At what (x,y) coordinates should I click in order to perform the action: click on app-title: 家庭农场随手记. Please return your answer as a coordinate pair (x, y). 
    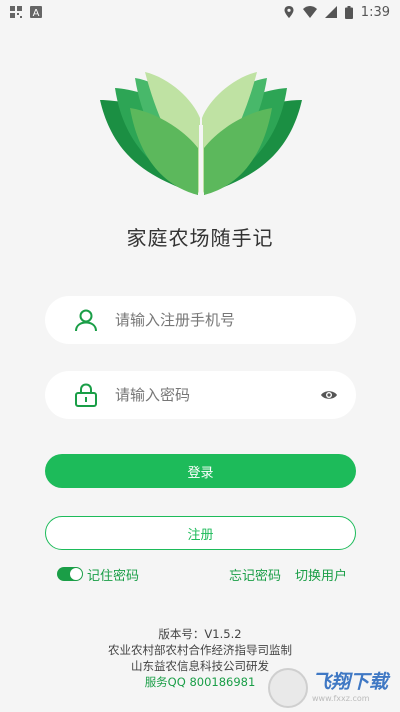
    Looking at the image, I should click on (200, 238).